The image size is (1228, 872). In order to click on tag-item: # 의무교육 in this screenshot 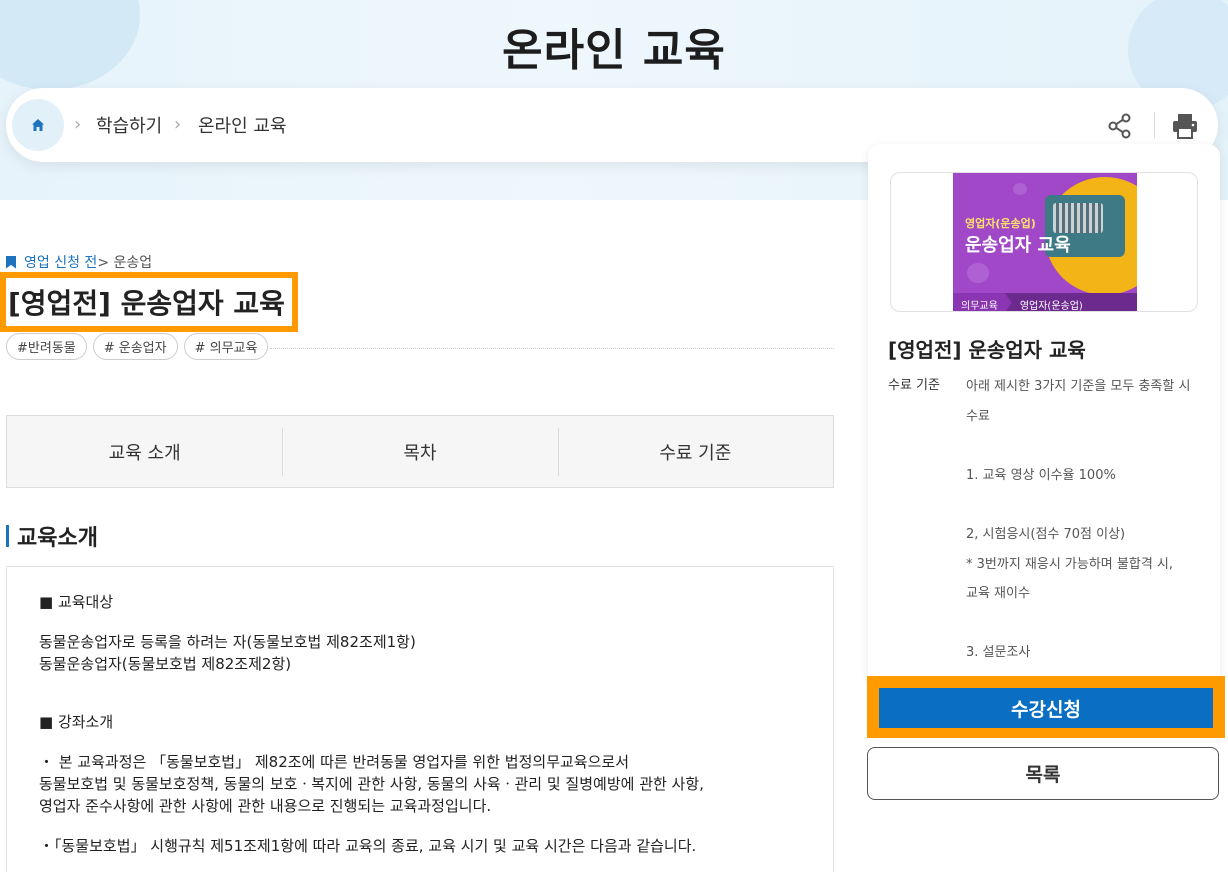, I will do `click(226, 346)`.